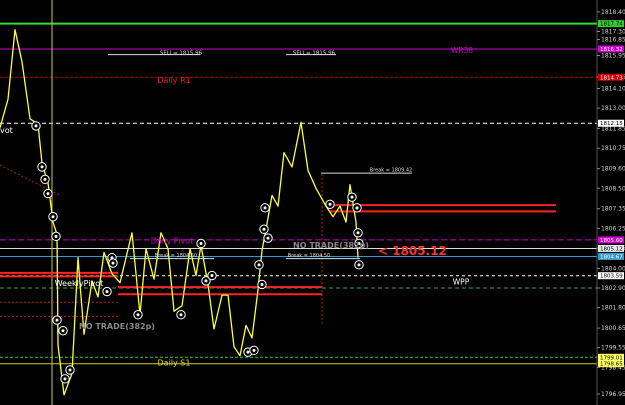 This screenshot has width=625, height=405. Describe the element at coordinates (613, 40) in the screenshot. I see `axis-tick-label: 1816.85` at that location.